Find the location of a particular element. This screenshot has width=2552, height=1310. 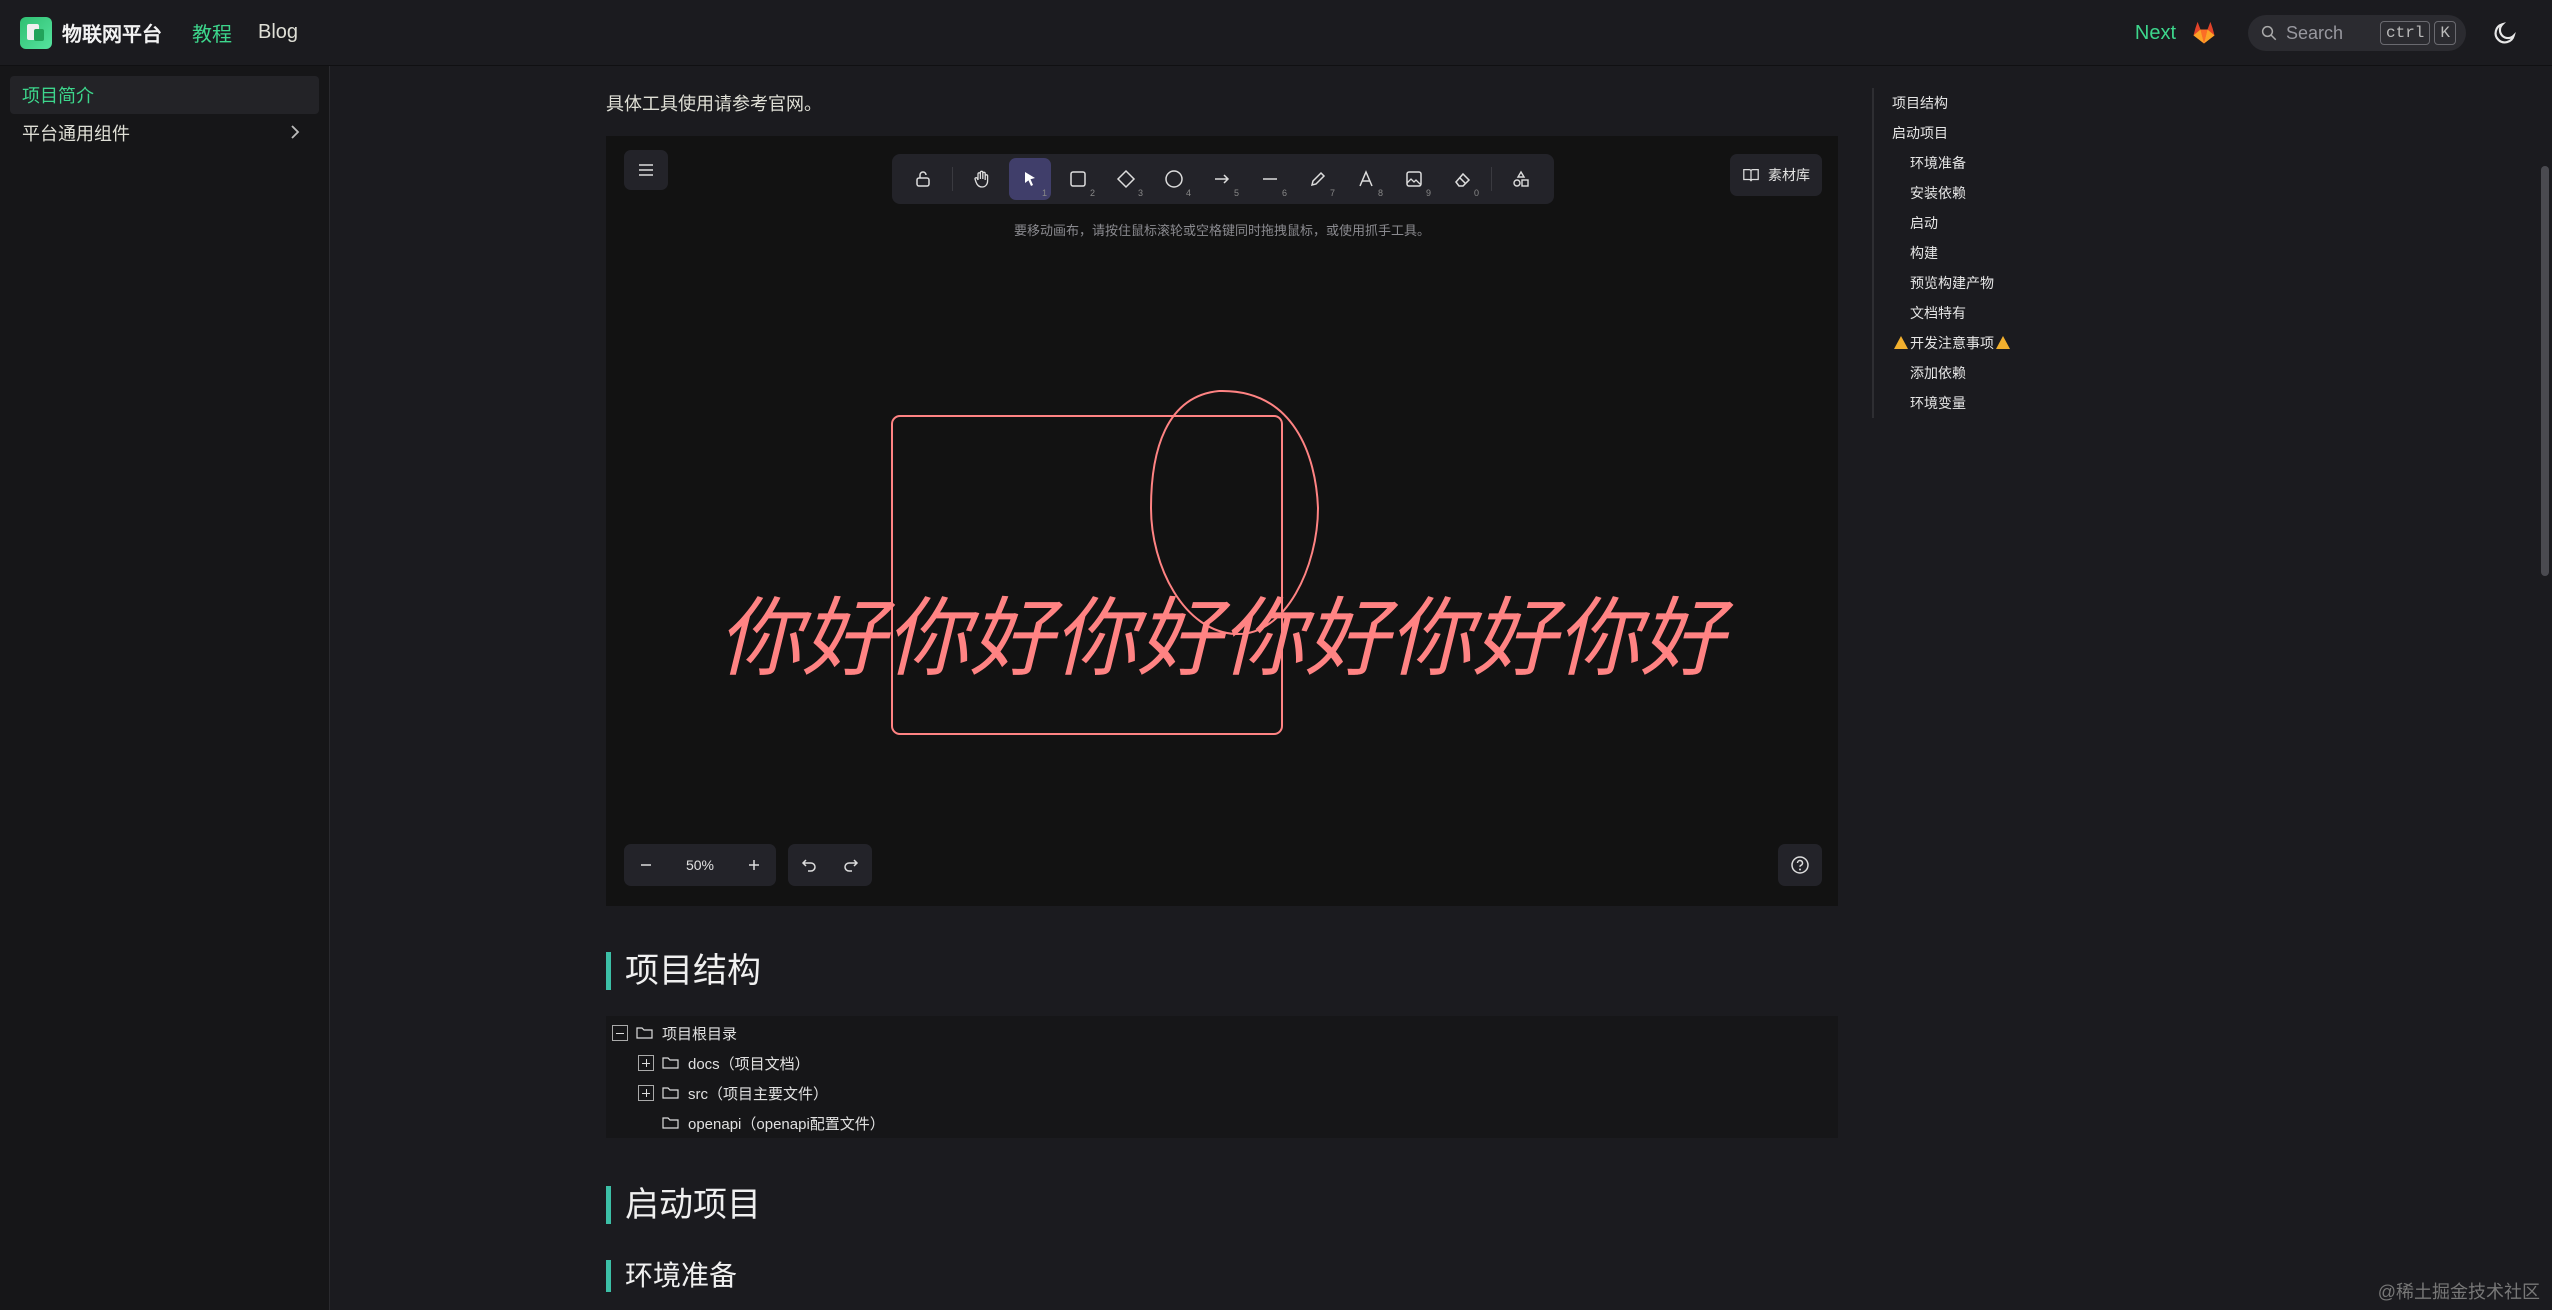

hamburger-icon is located at coordinates (646, 170).